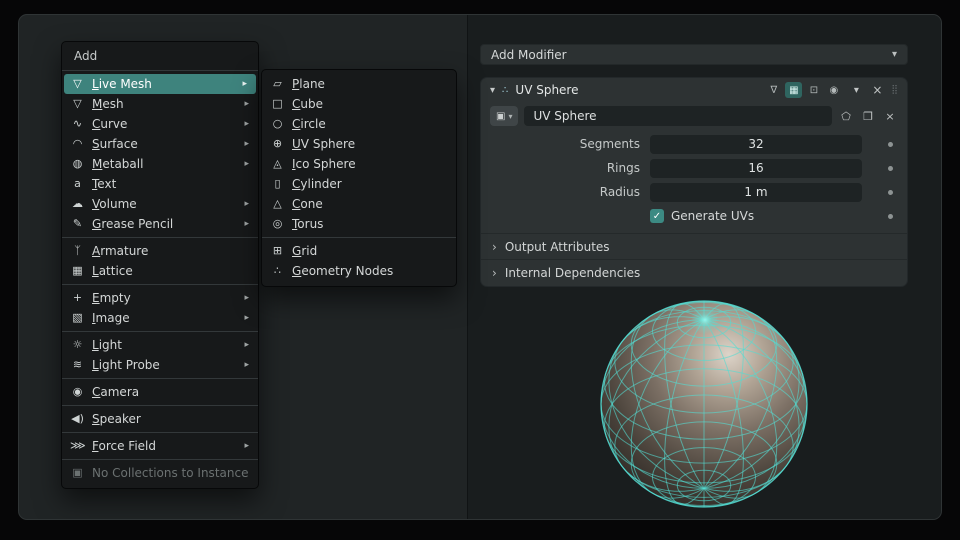  I want to click on menu-item-geometry-nodes: ∴ Geometry Nodes, so click(359, 271).